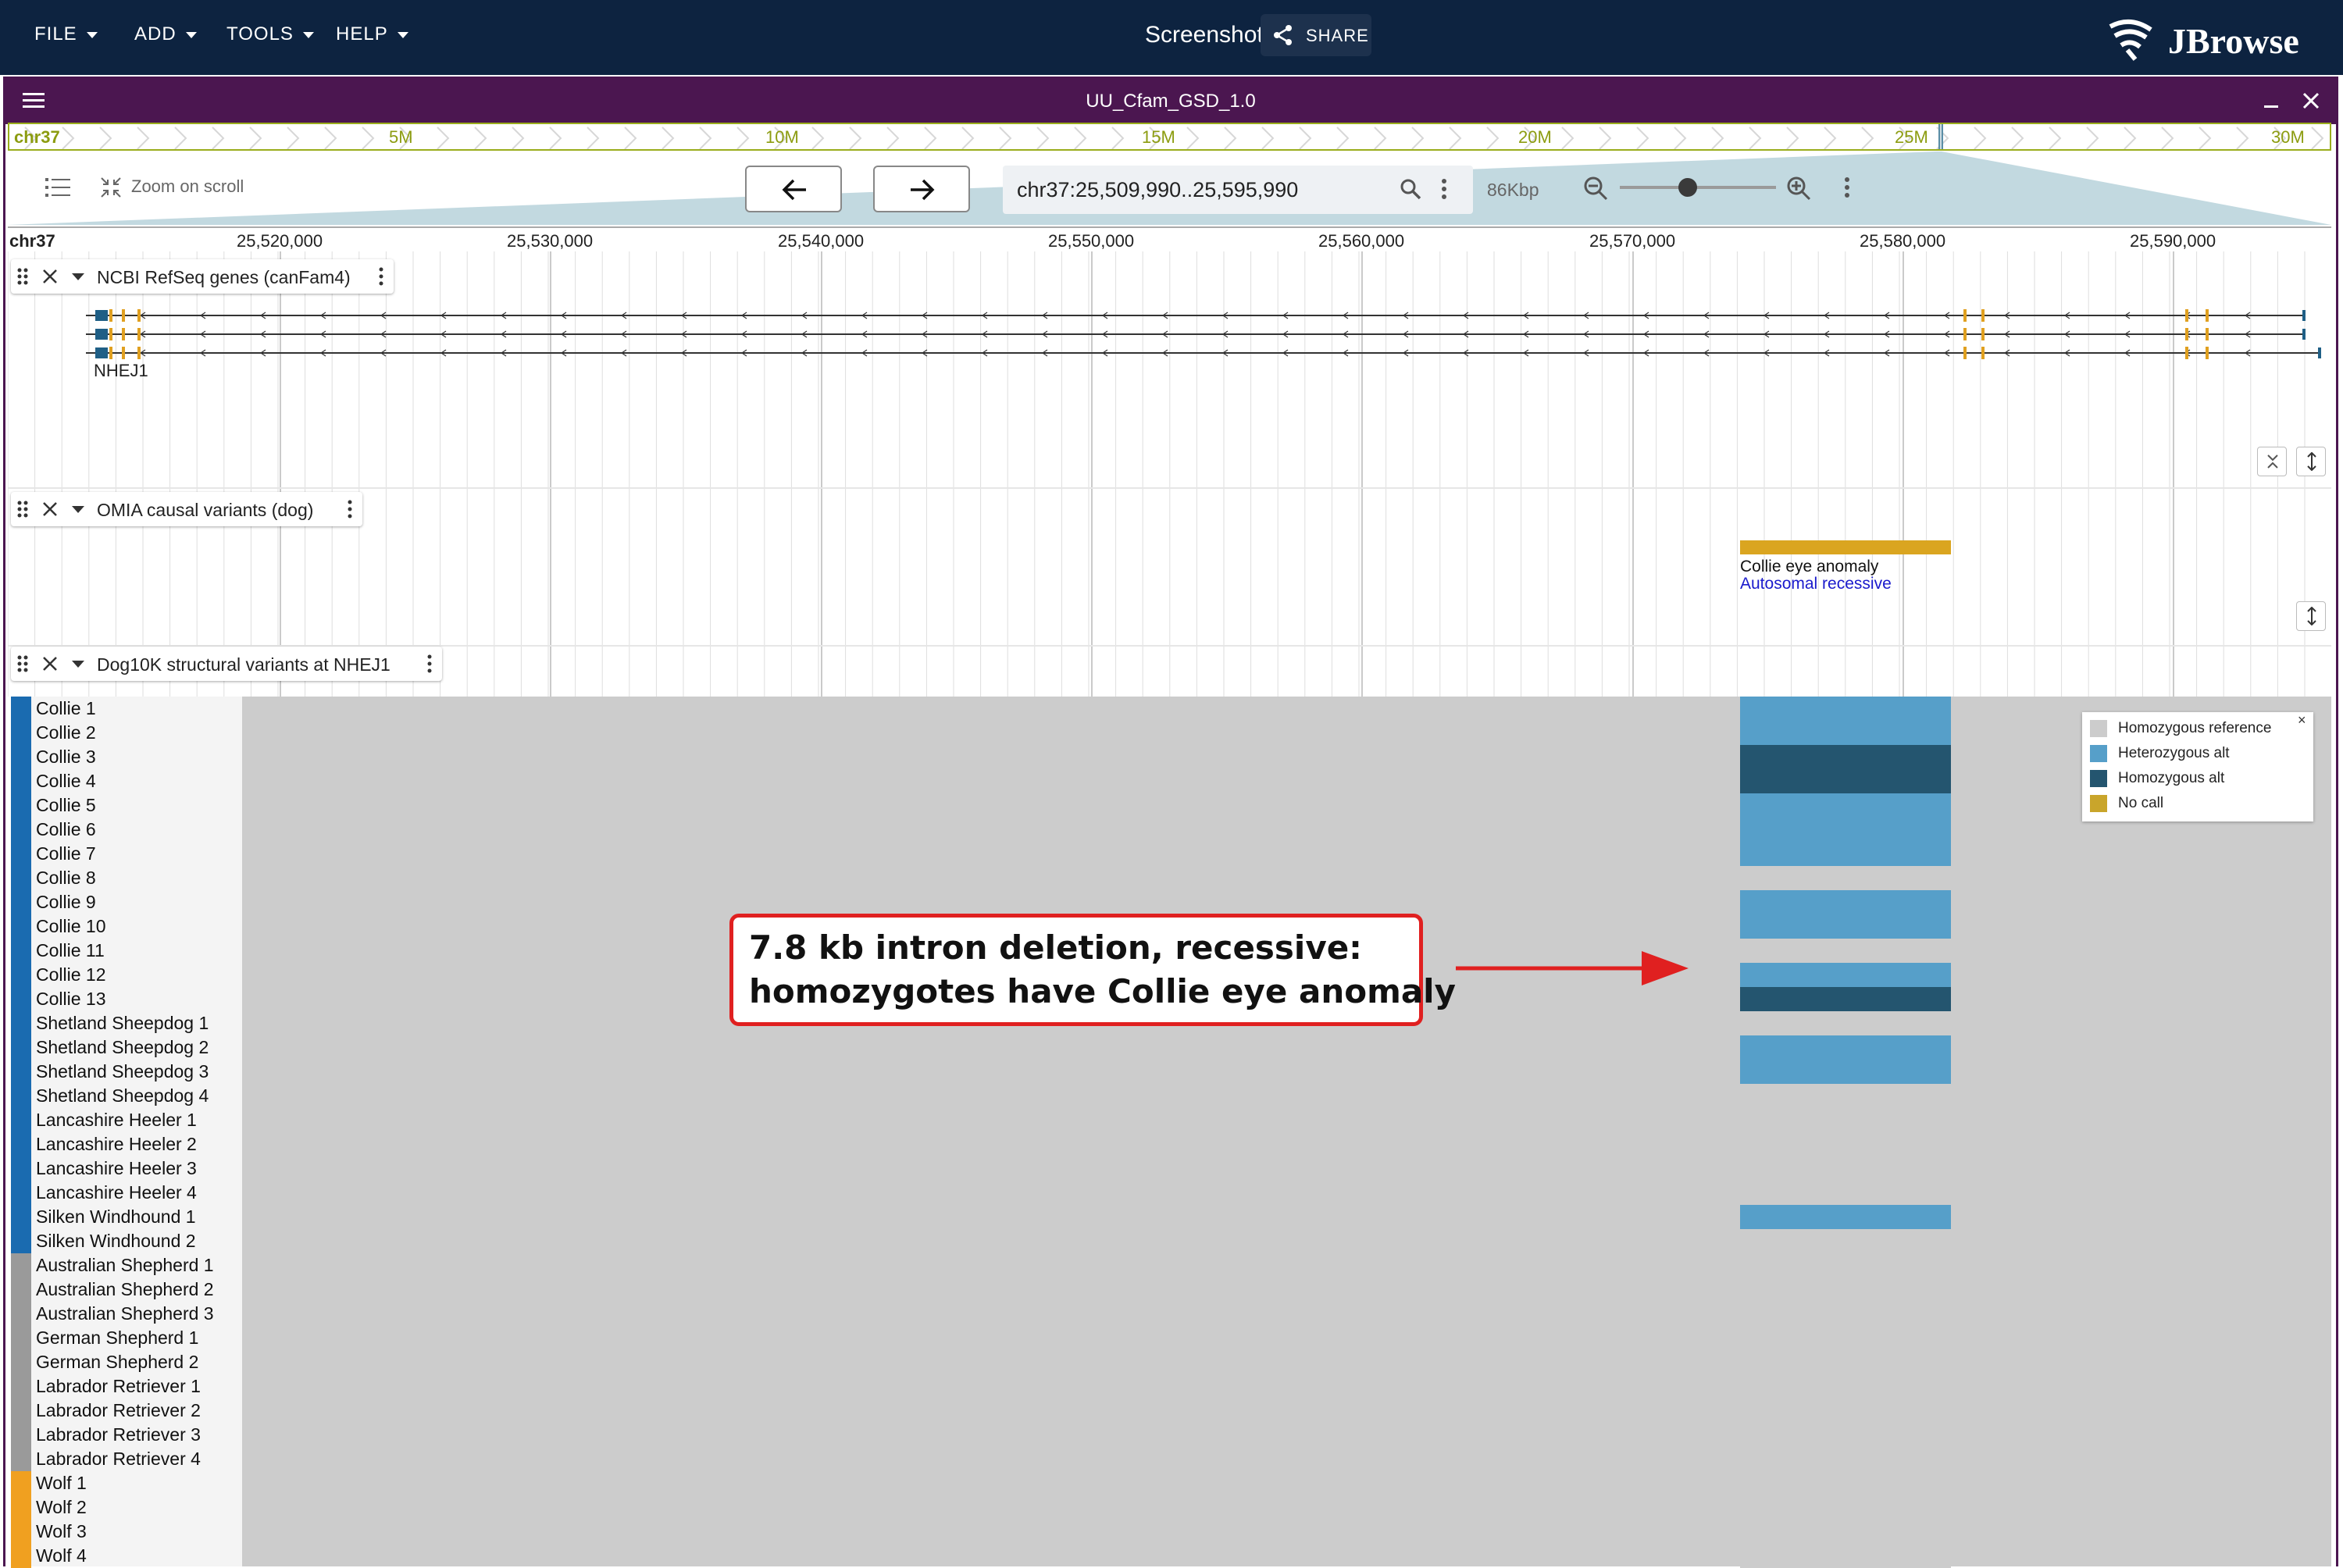 The height and width of the screenshot is (1568, 2343). What do you see at coordinates (1798, 188) in the screenshot?
I see `zoom-in-icon` at bounding box center [1798, 188].